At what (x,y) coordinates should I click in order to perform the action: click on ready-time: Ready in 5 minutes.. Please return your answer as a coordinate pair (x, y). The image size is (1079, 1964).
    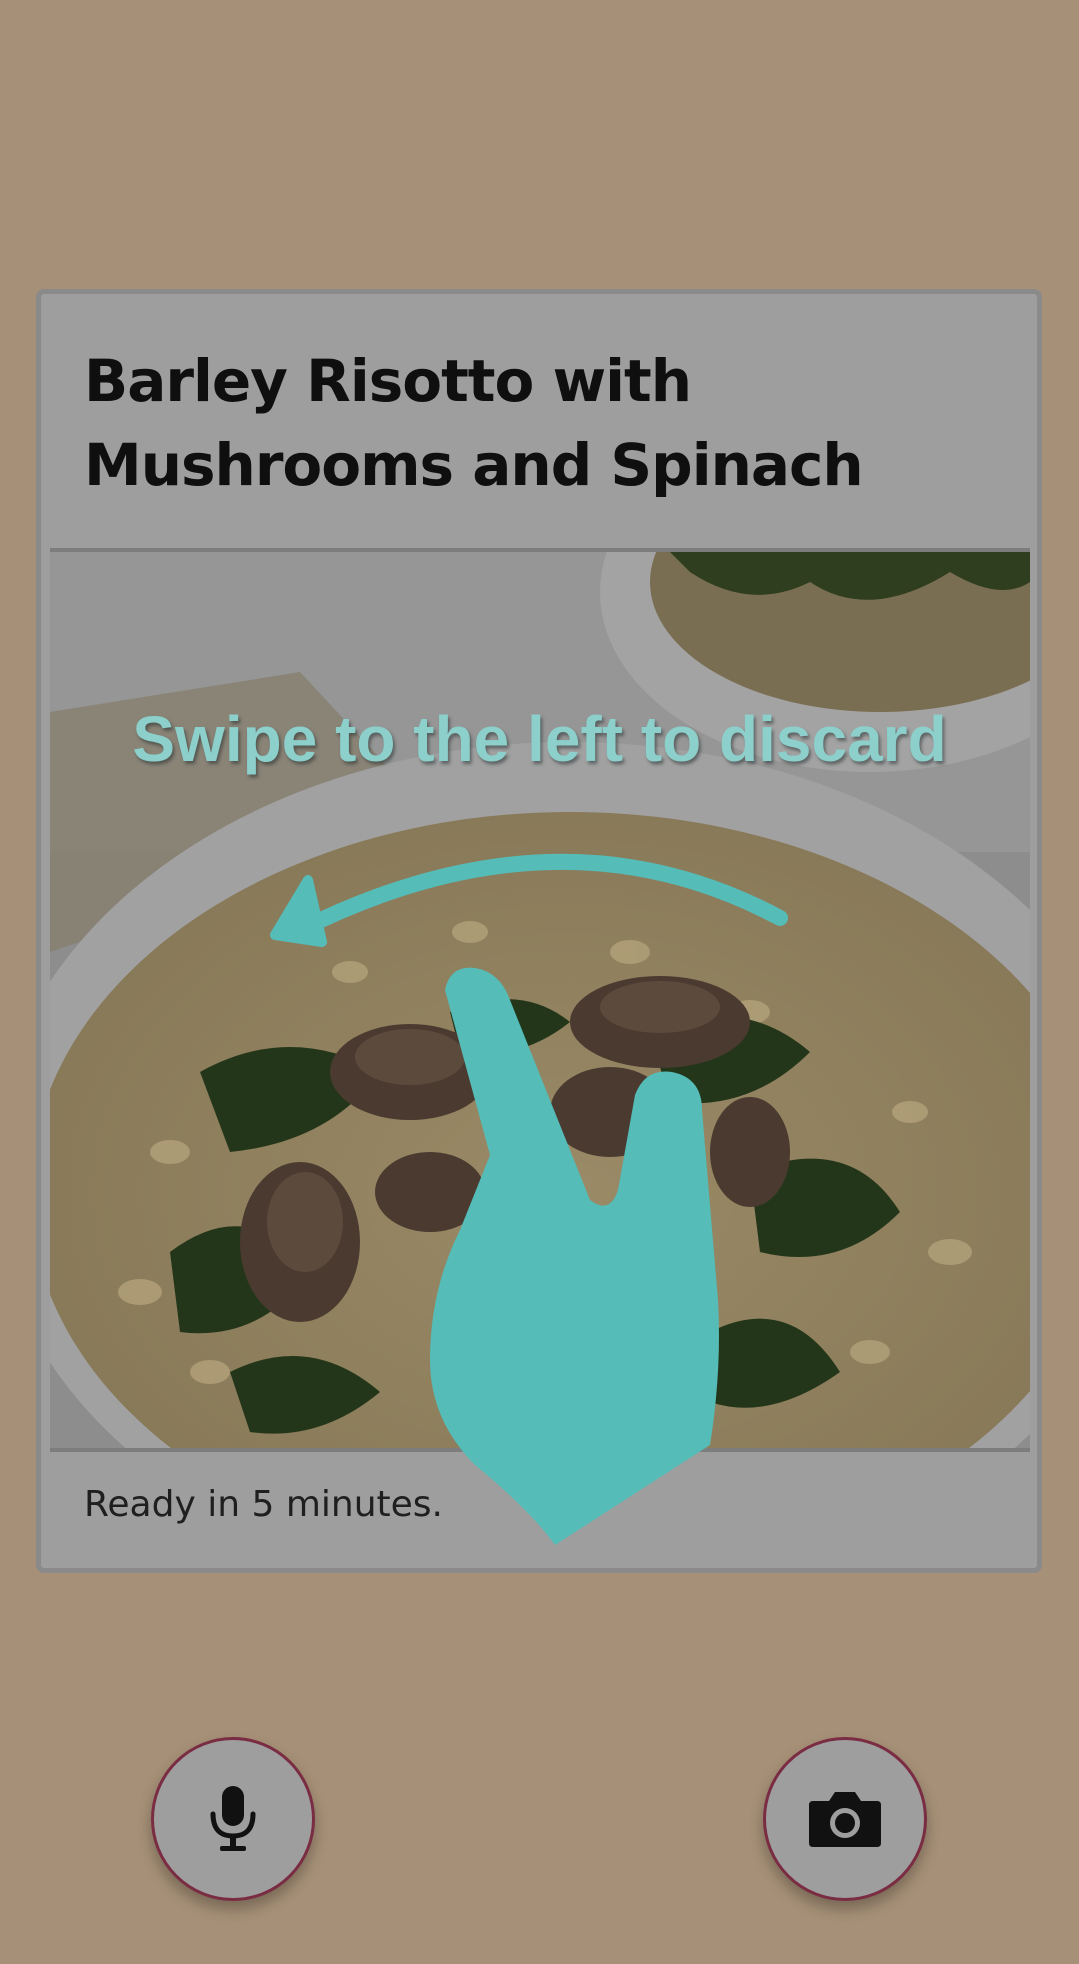
    Looking at the image, I should click on (263, 1504).